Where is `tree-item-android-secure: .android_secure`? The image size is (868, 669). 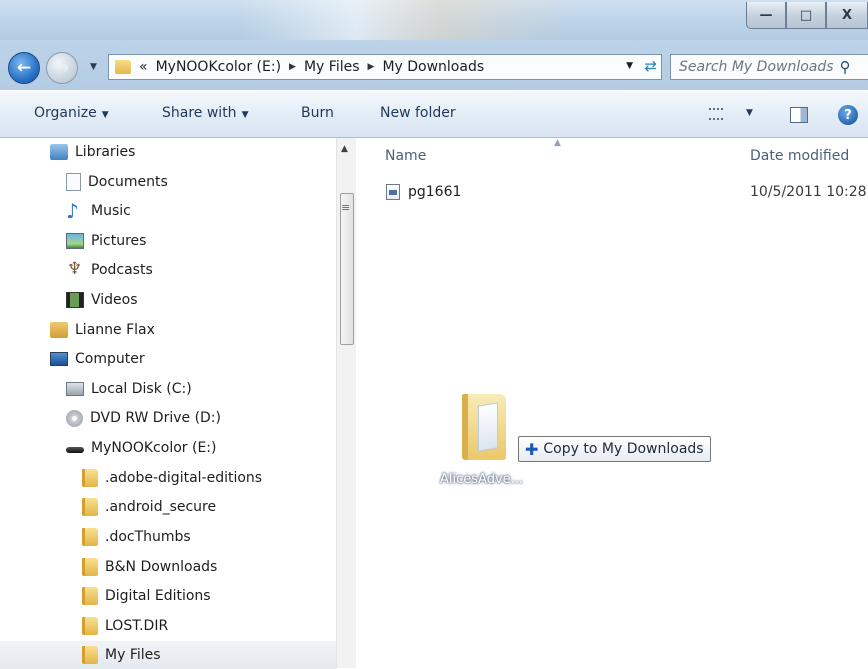 tree-item-android-secure: .android_secure is located at coordinates (149, 507).